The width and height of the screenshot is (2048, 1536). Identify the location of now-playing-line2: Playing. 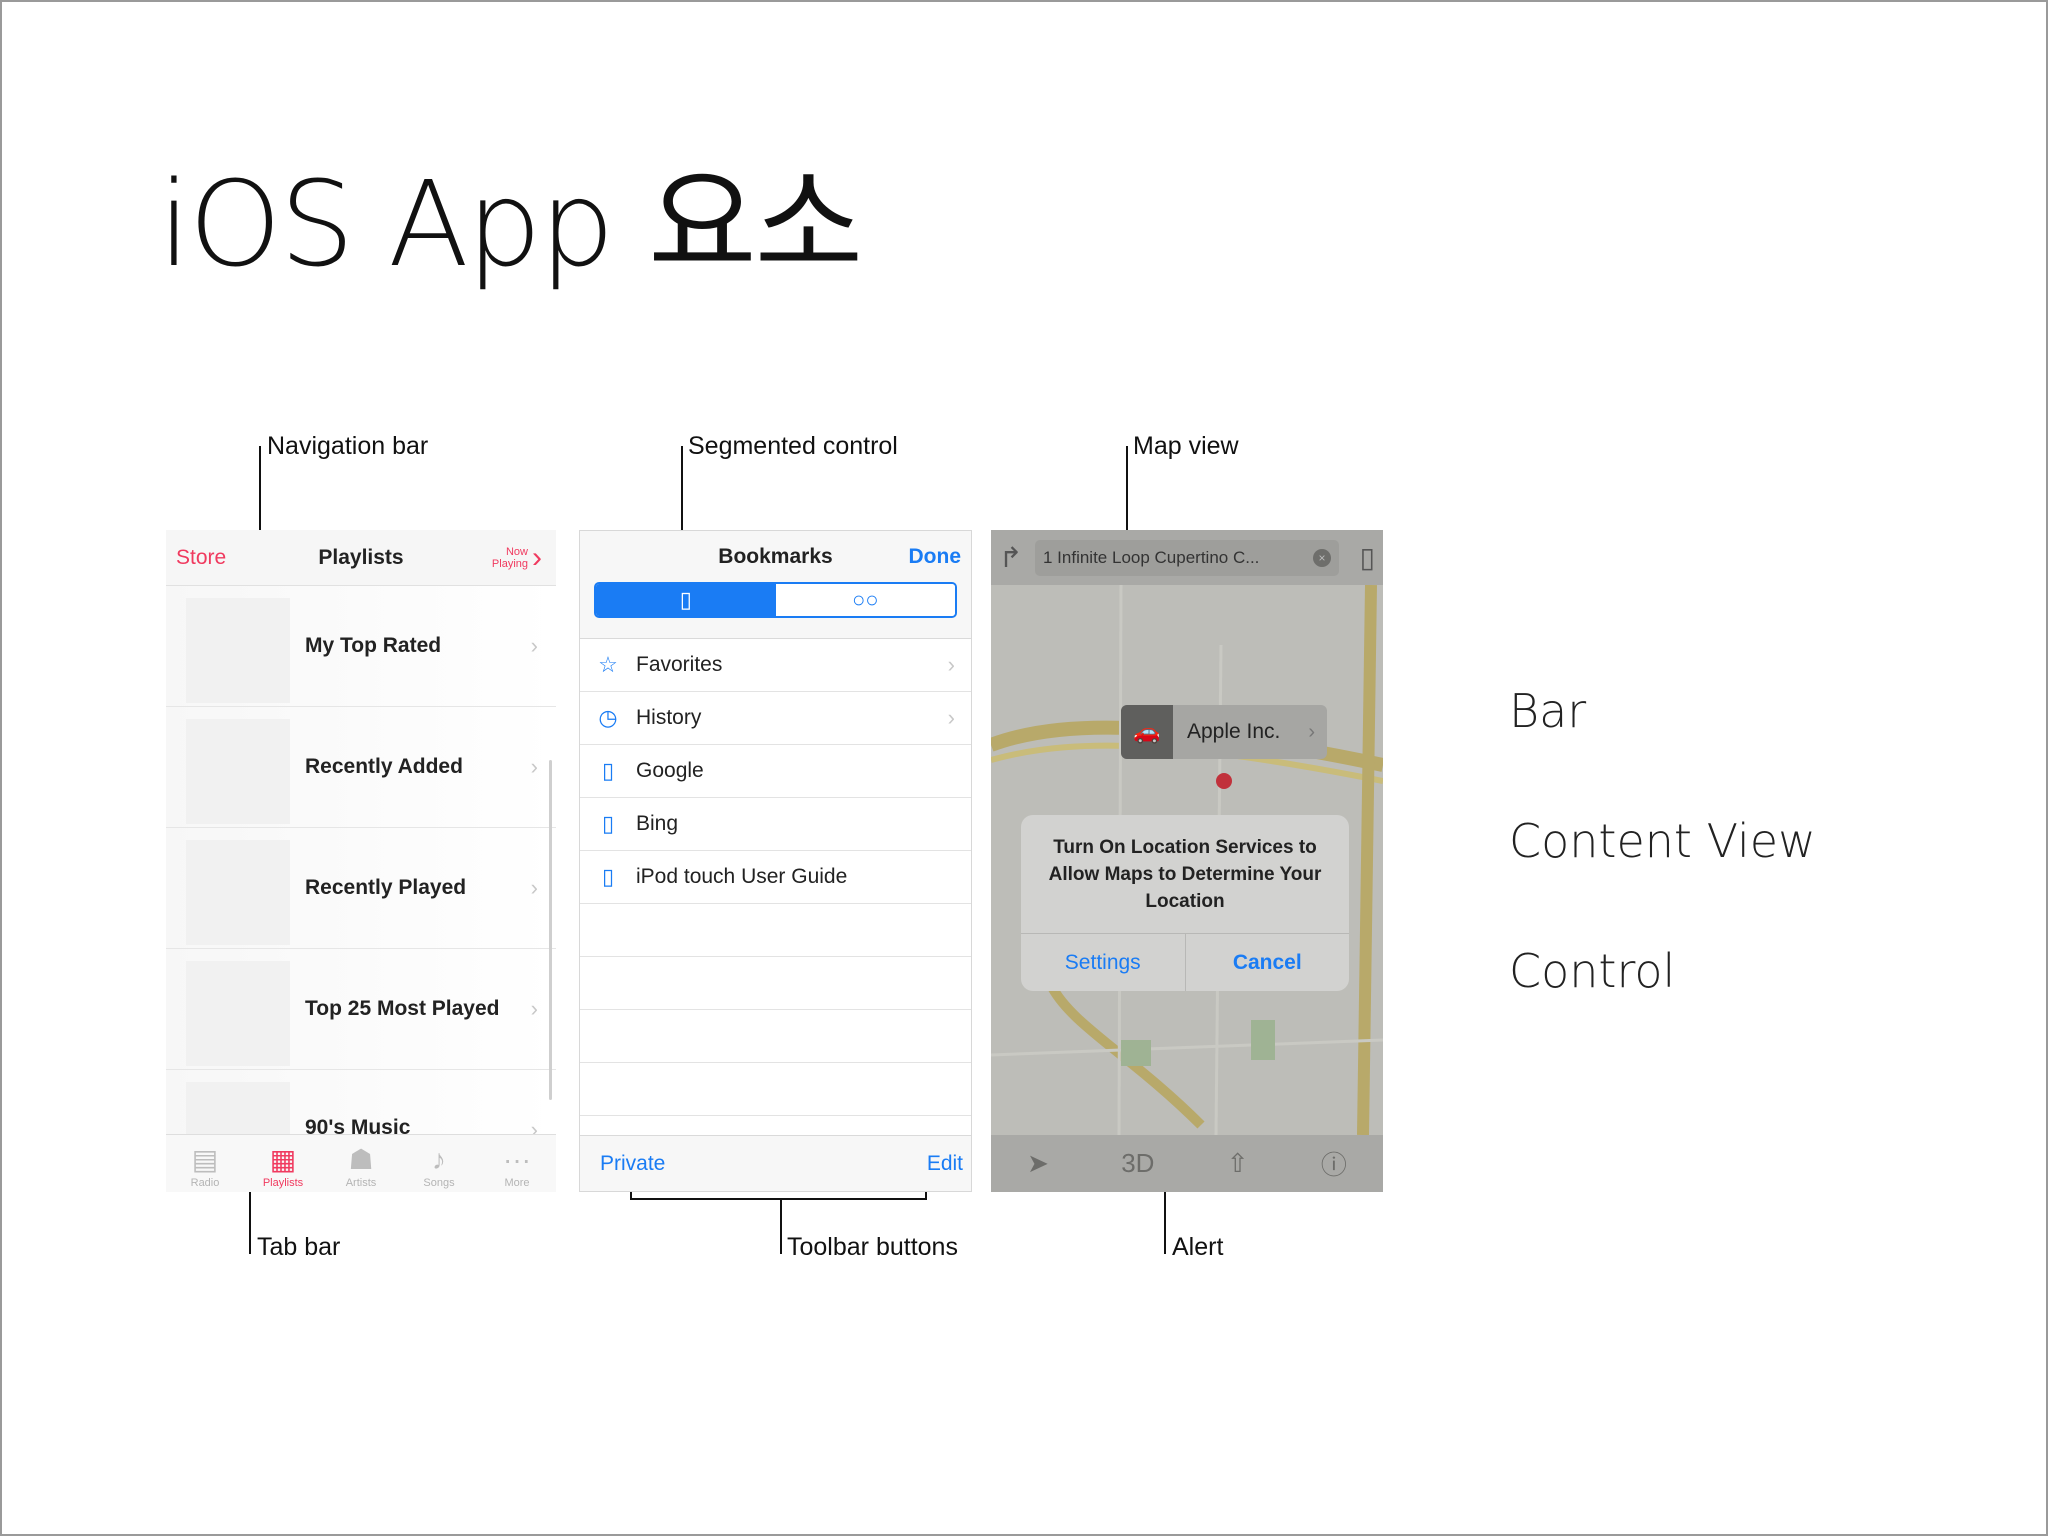
(509, 563).